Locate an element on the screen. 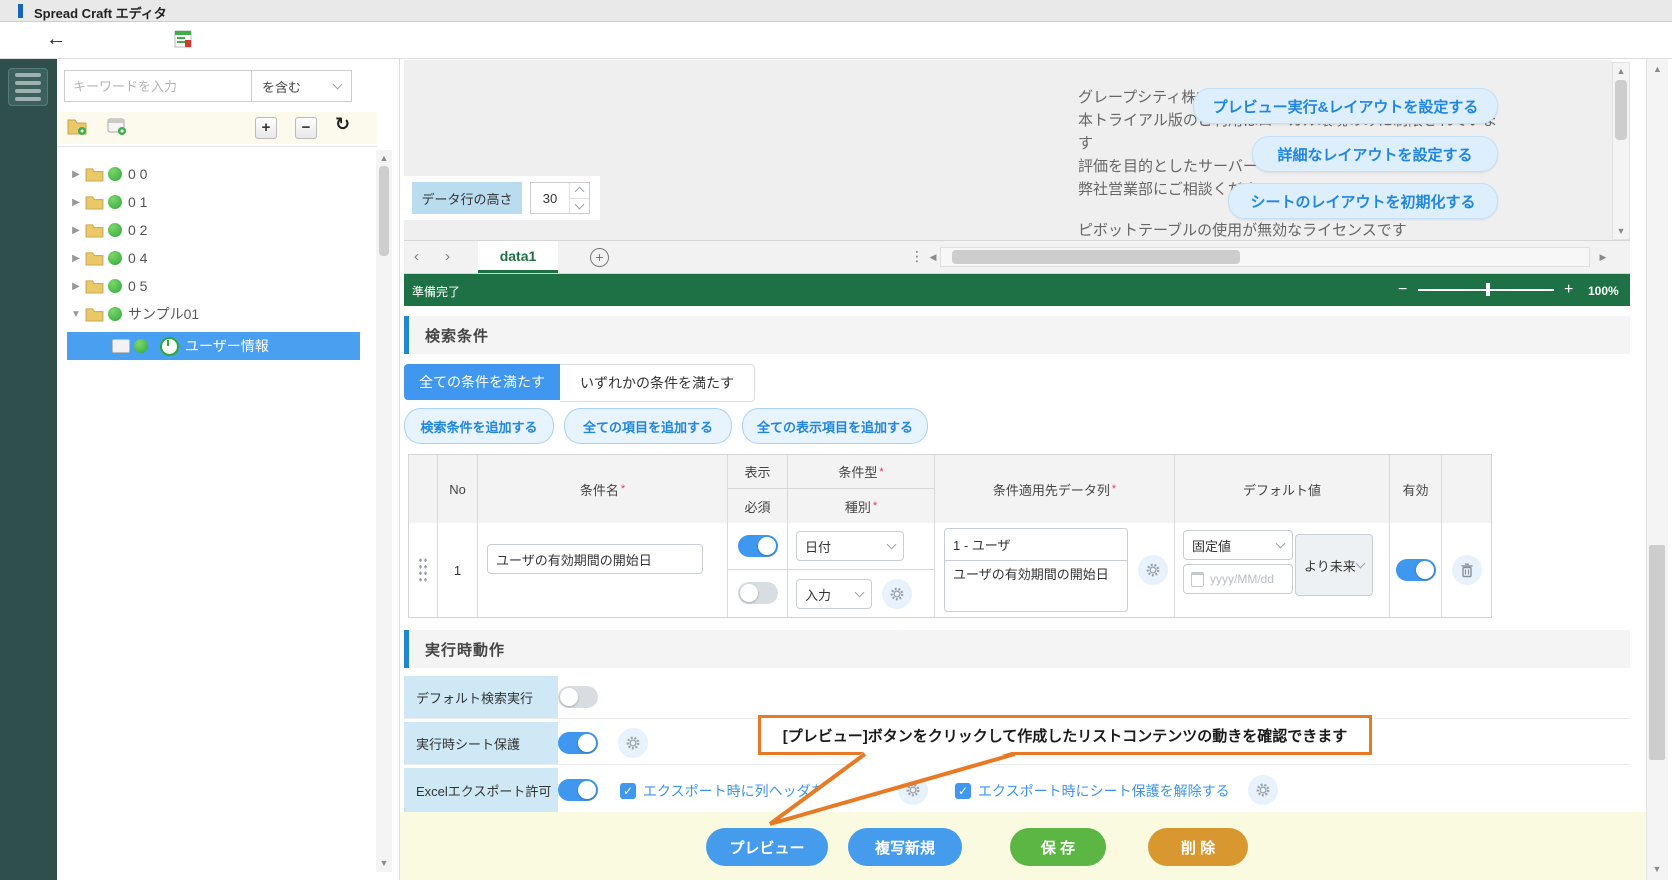  target-settings-gear-icon is located at coordinates (1153, 570).